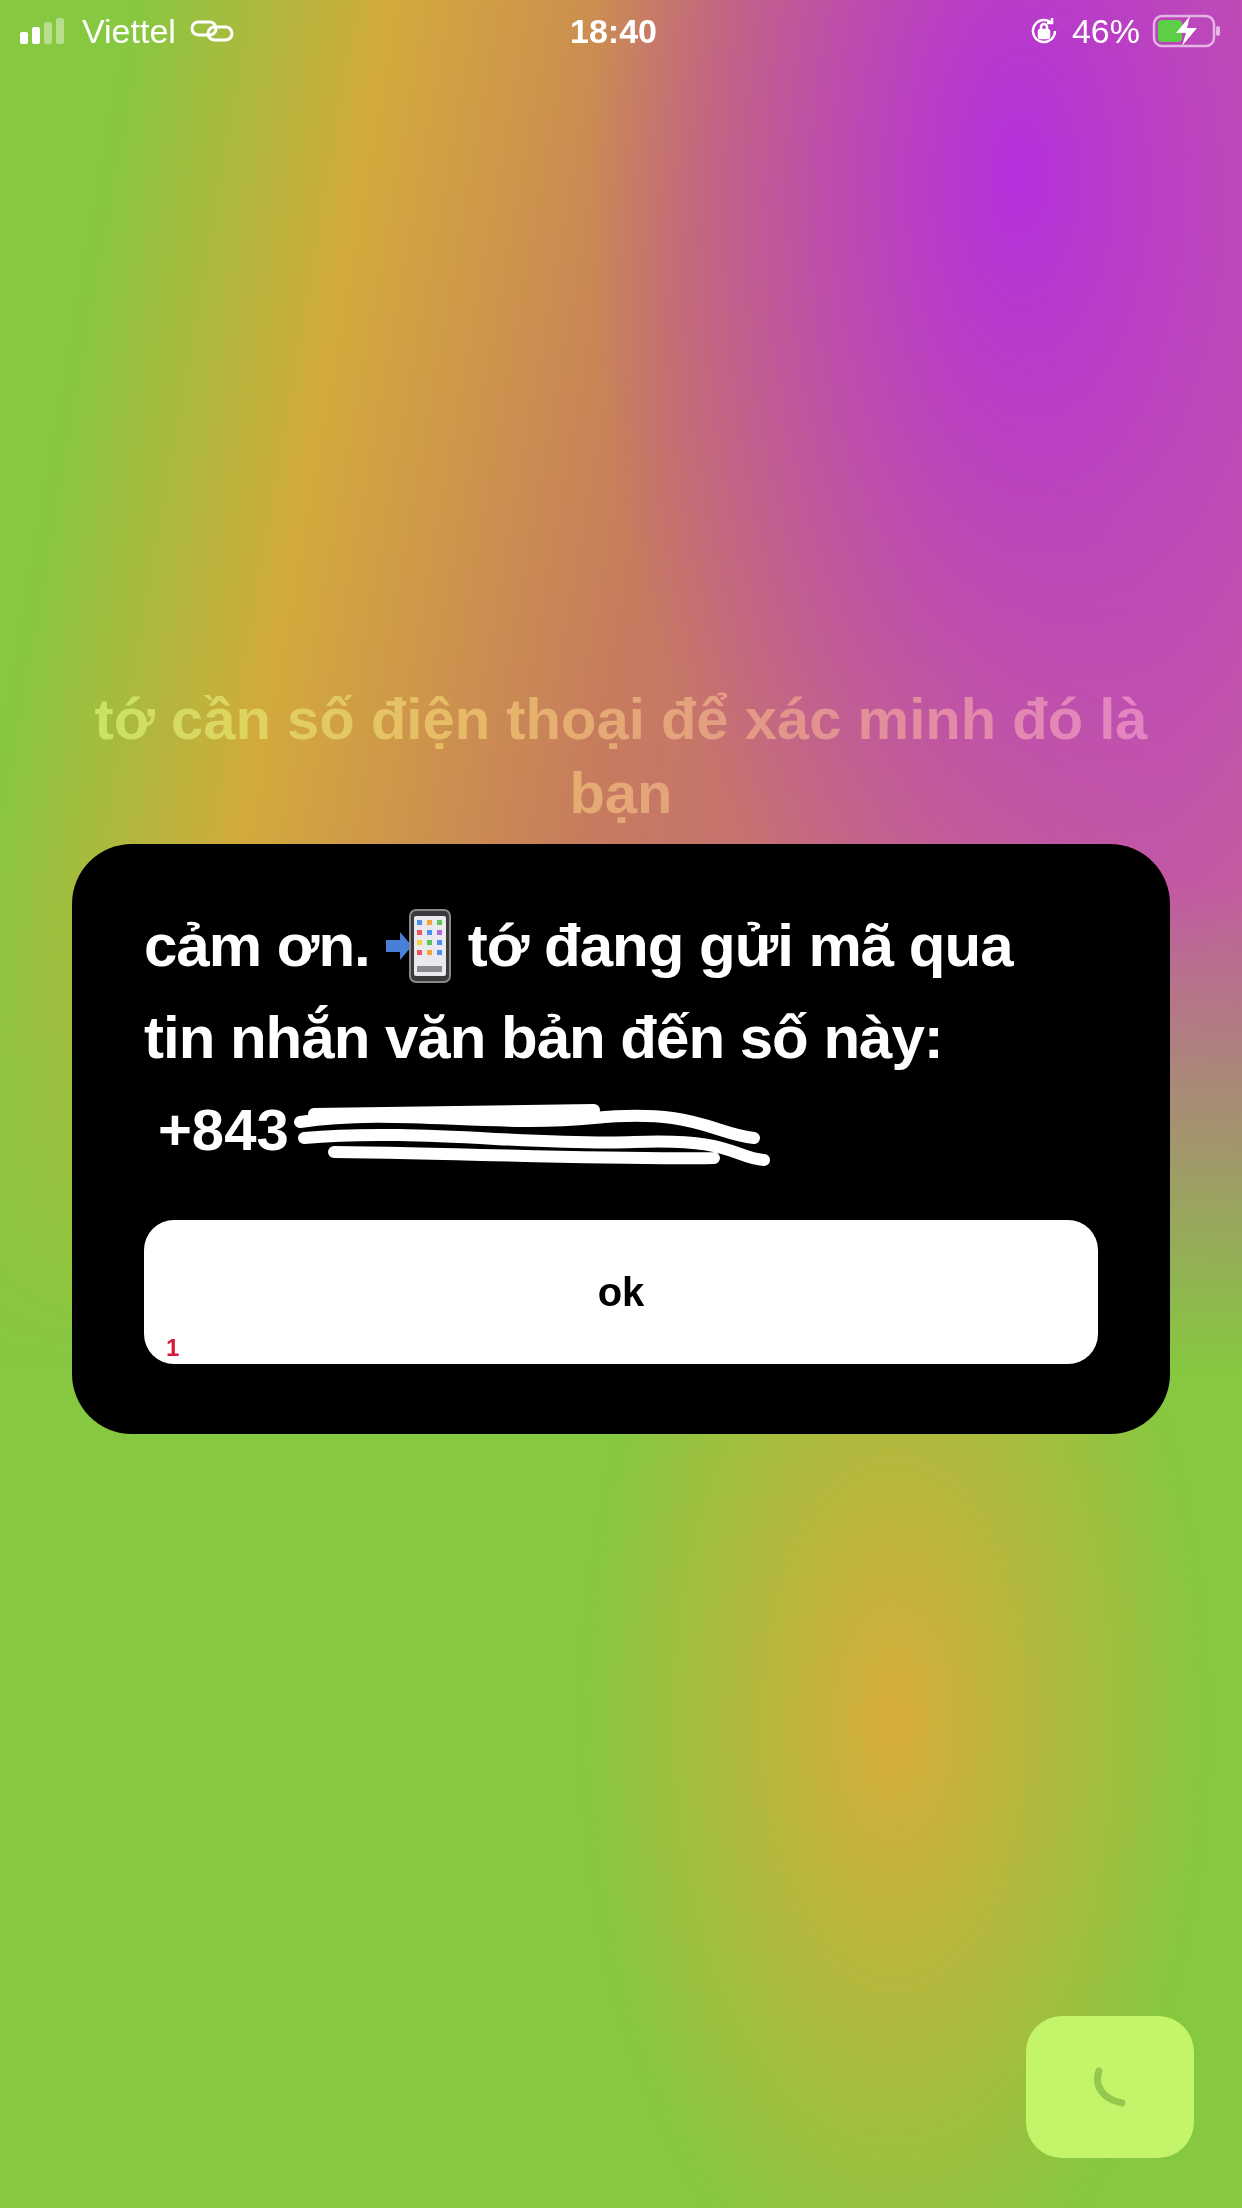 The width and height of the screenshot is (1242, 2208). I want to click on ok-button: ok 1, so click(621, 1292).